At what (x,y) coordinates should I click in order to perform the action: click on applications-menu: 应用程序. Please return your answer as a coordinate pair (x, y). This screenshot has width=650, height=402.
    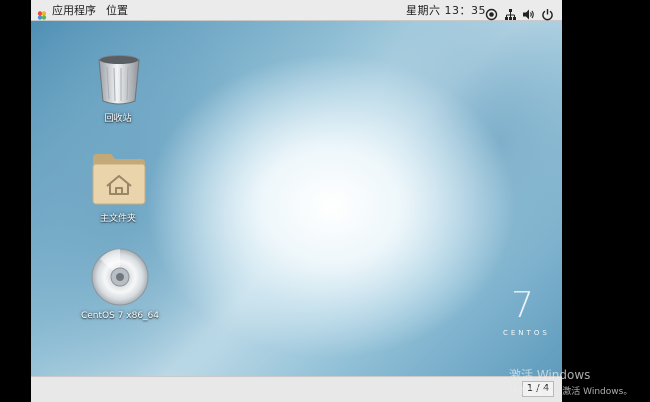
    Looking at the image, I should click on (74, 10).